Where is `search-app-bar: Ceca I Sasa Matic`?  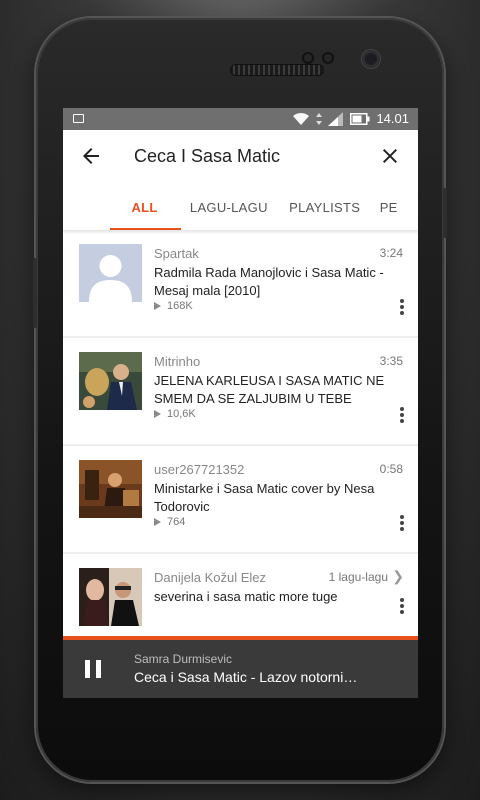 search-app-bar: Ceca I Sasa Matic is located at coordinates (240, 156).